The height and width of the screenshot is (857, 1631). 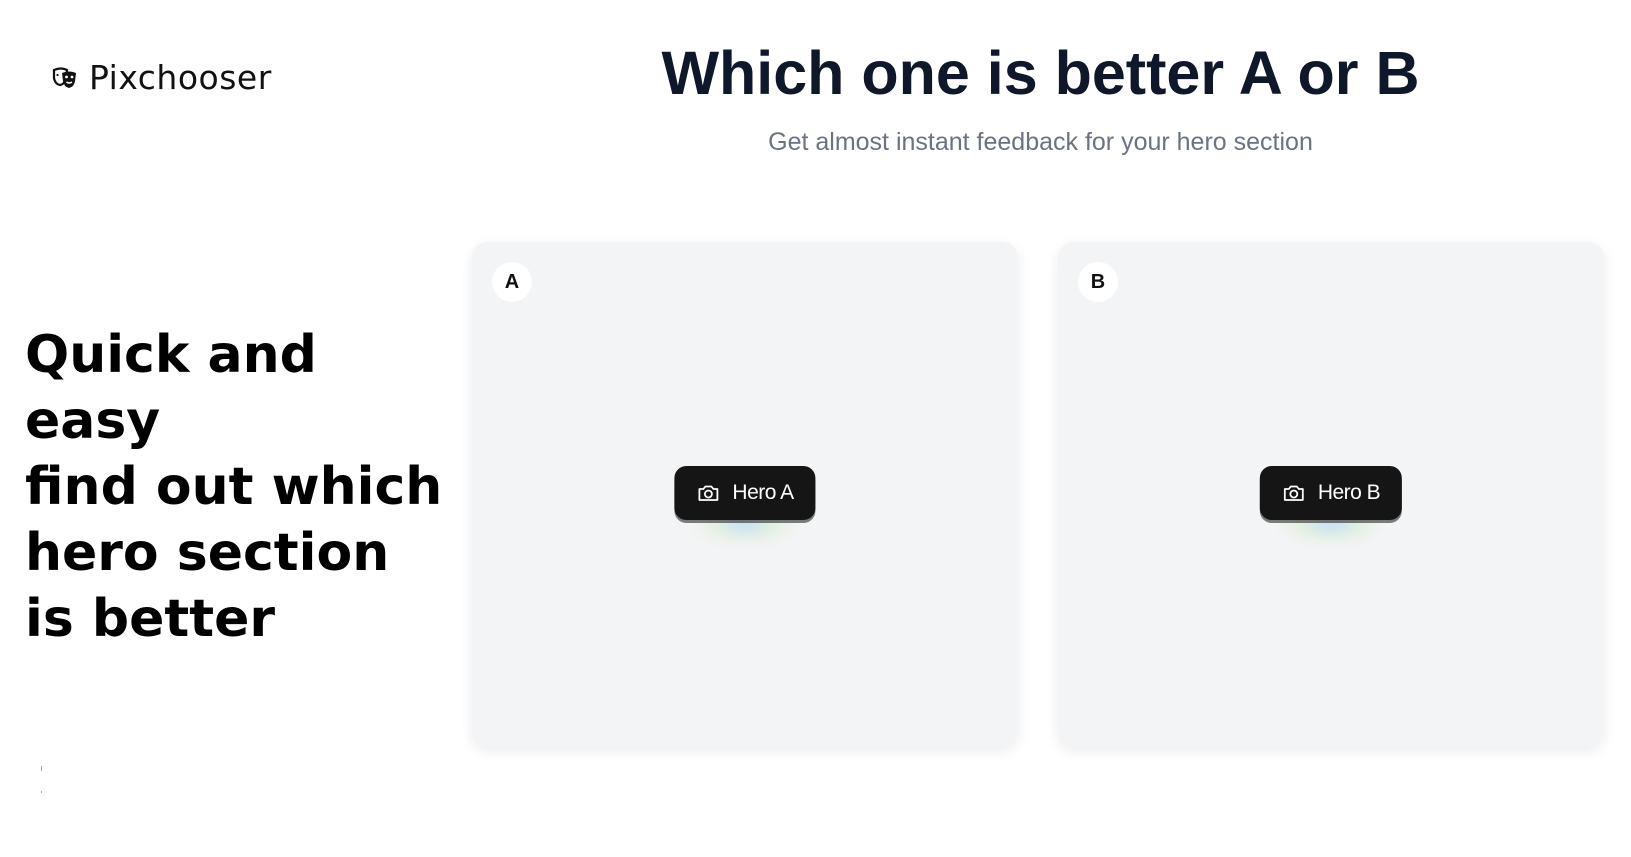 What do you see at coordinates (1098, 282) in the screenshot?
I see `card-badge-b: B` at bounding box center [1098, 282].